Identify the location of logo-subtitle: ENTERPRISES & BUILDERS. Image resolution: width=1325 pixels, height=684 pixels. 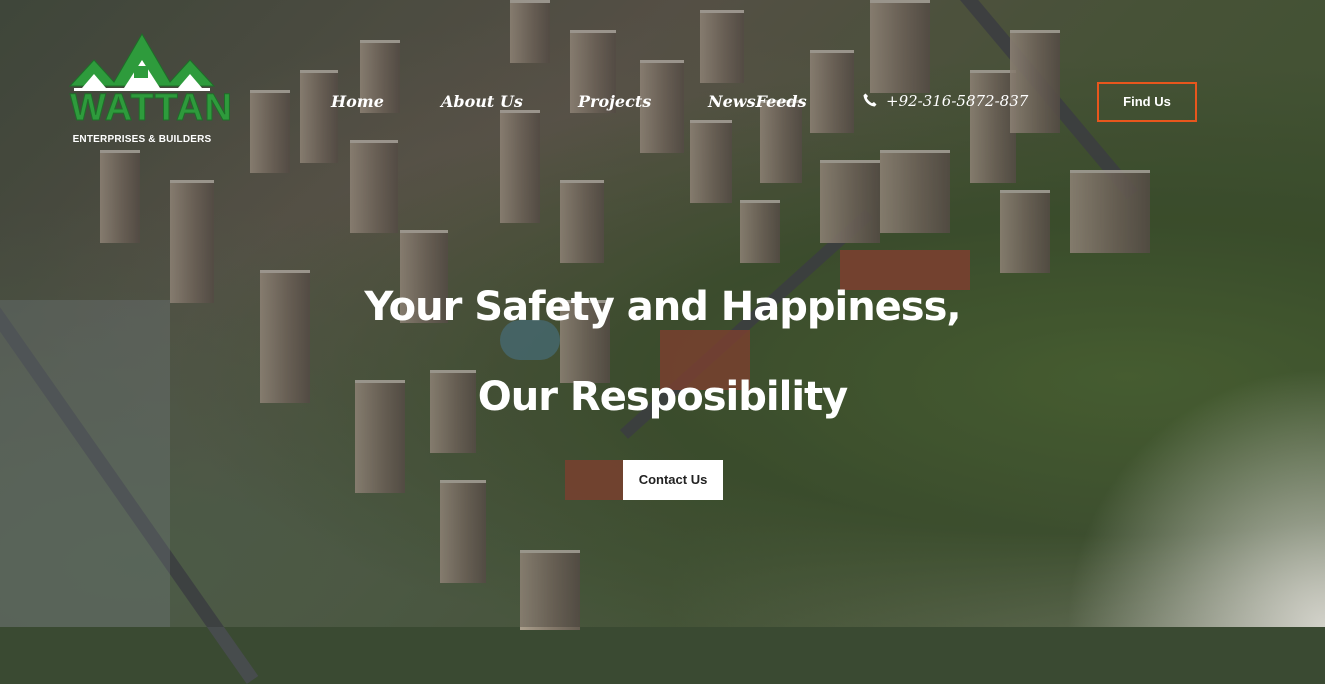
(142, 139).